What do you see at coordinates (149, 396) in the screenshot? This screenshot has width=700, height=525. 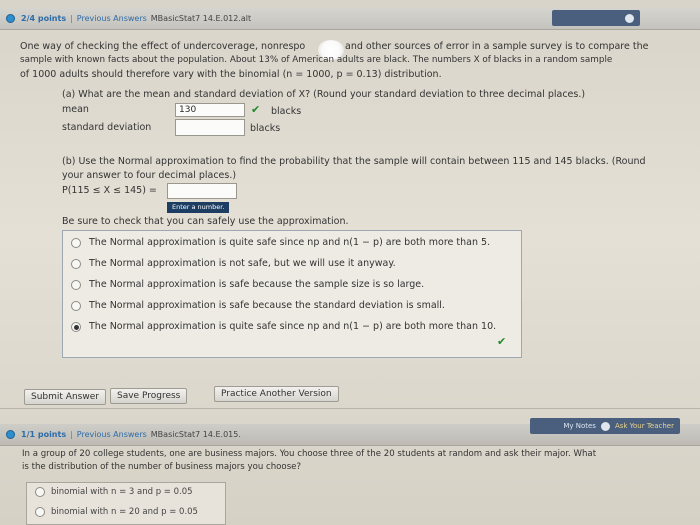 I see `save-progress-button: Save Progress` at bounding box center [149, 396].